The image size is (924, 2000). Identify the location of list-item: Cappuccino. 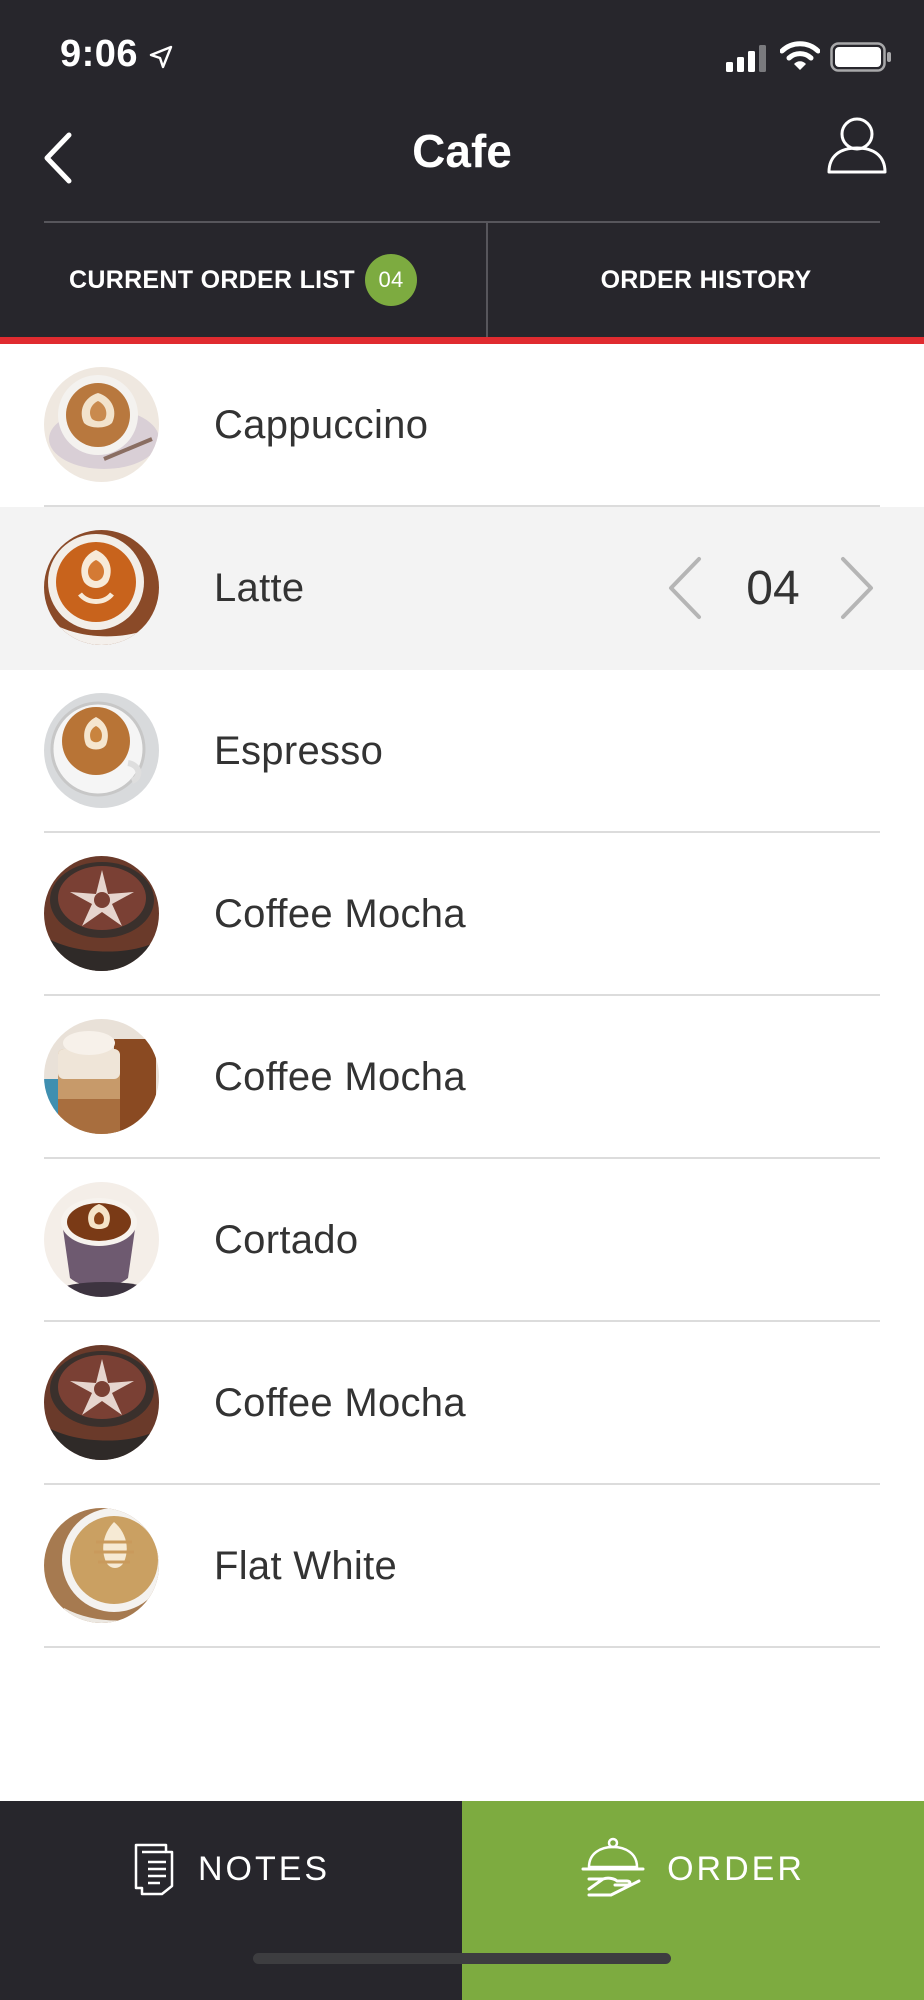
(462, 425).